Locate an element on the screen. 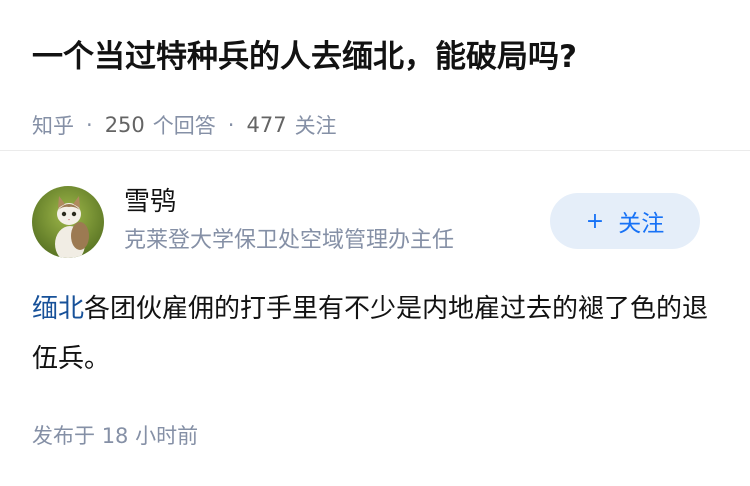 Image resolution: width=750 pixels, height=486 pixels. author-info: 雪鸮 克莱登大学保卫处空域管理办主任 is located at coordinates (289, 220).